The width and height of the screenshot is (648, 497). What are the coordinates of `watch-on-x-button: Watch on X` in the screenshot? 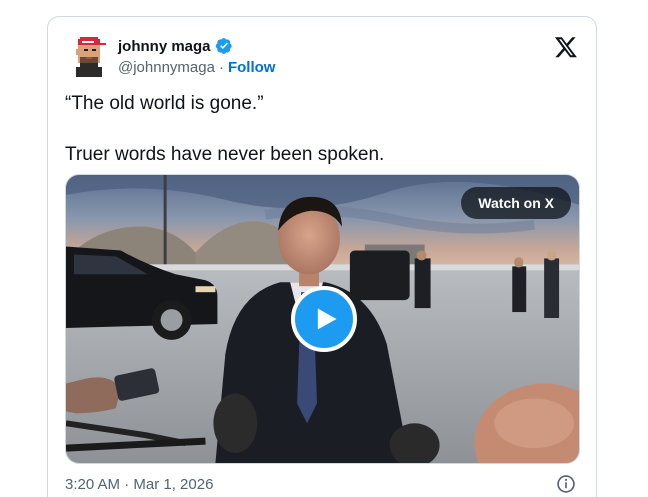 It's located at (516, 203).